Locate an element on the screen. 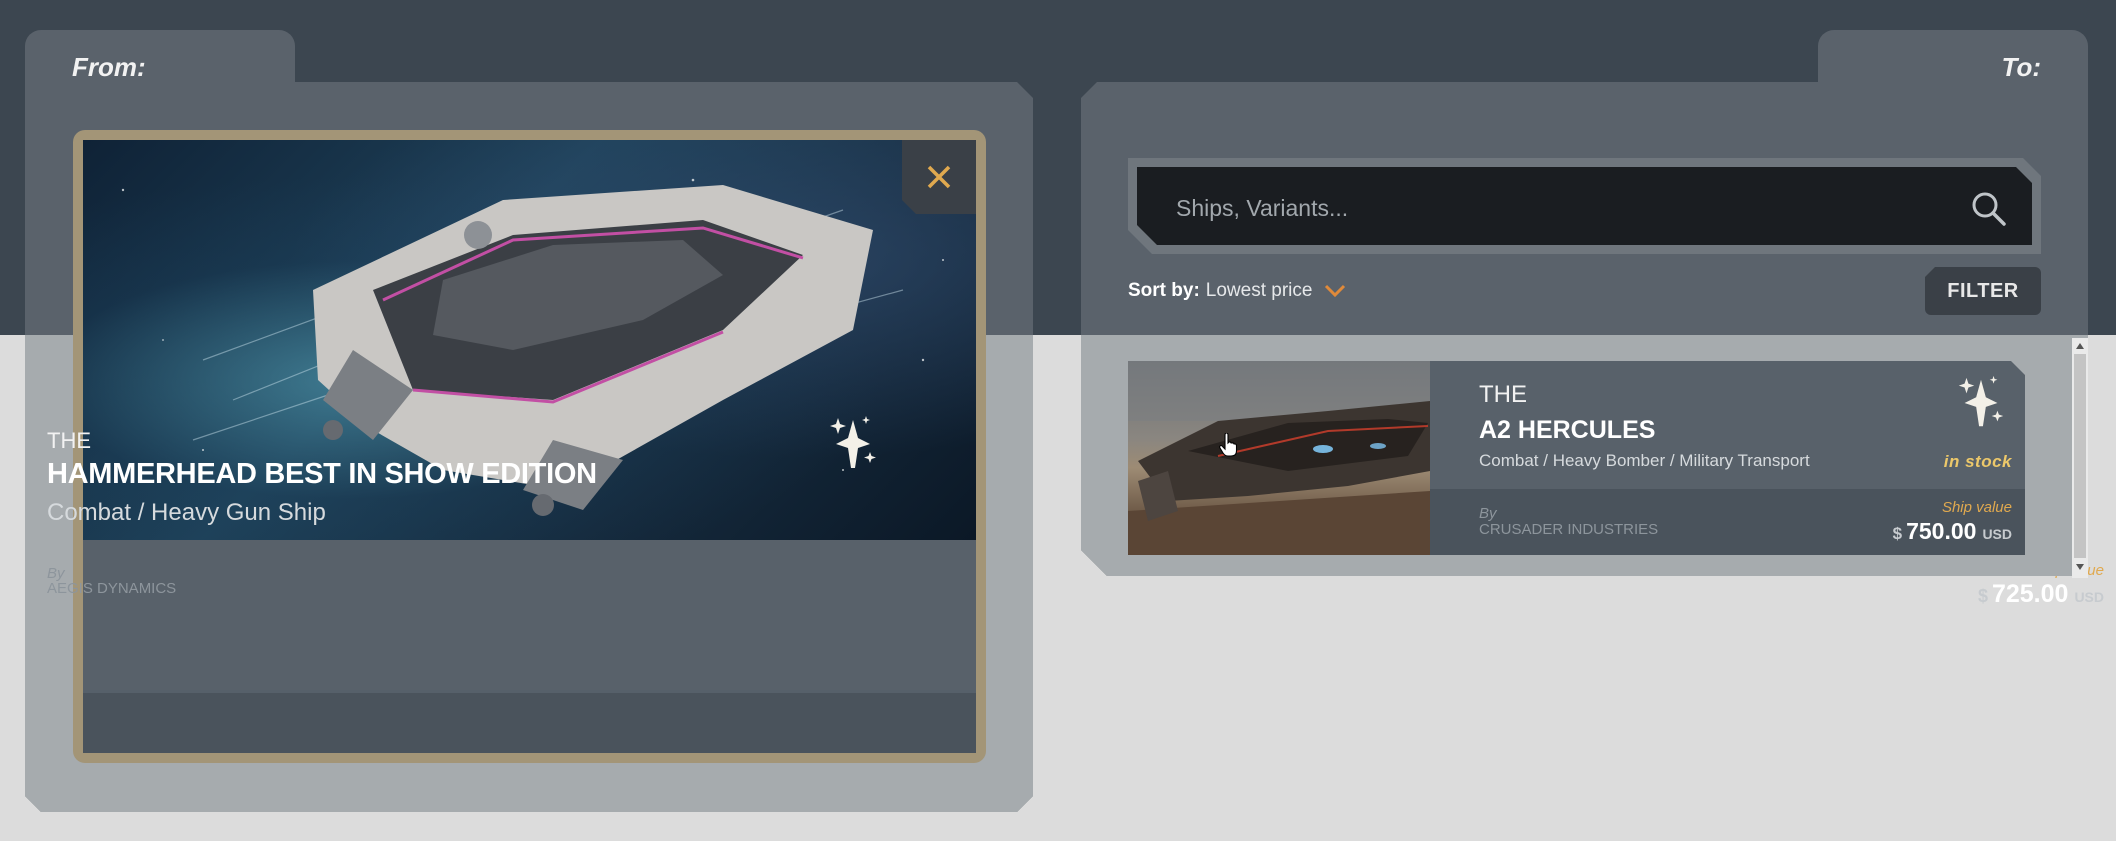 The width and height of the screenshot is (2116, 841). sort-value: Lowest price is located at coordinates (1259, 290).